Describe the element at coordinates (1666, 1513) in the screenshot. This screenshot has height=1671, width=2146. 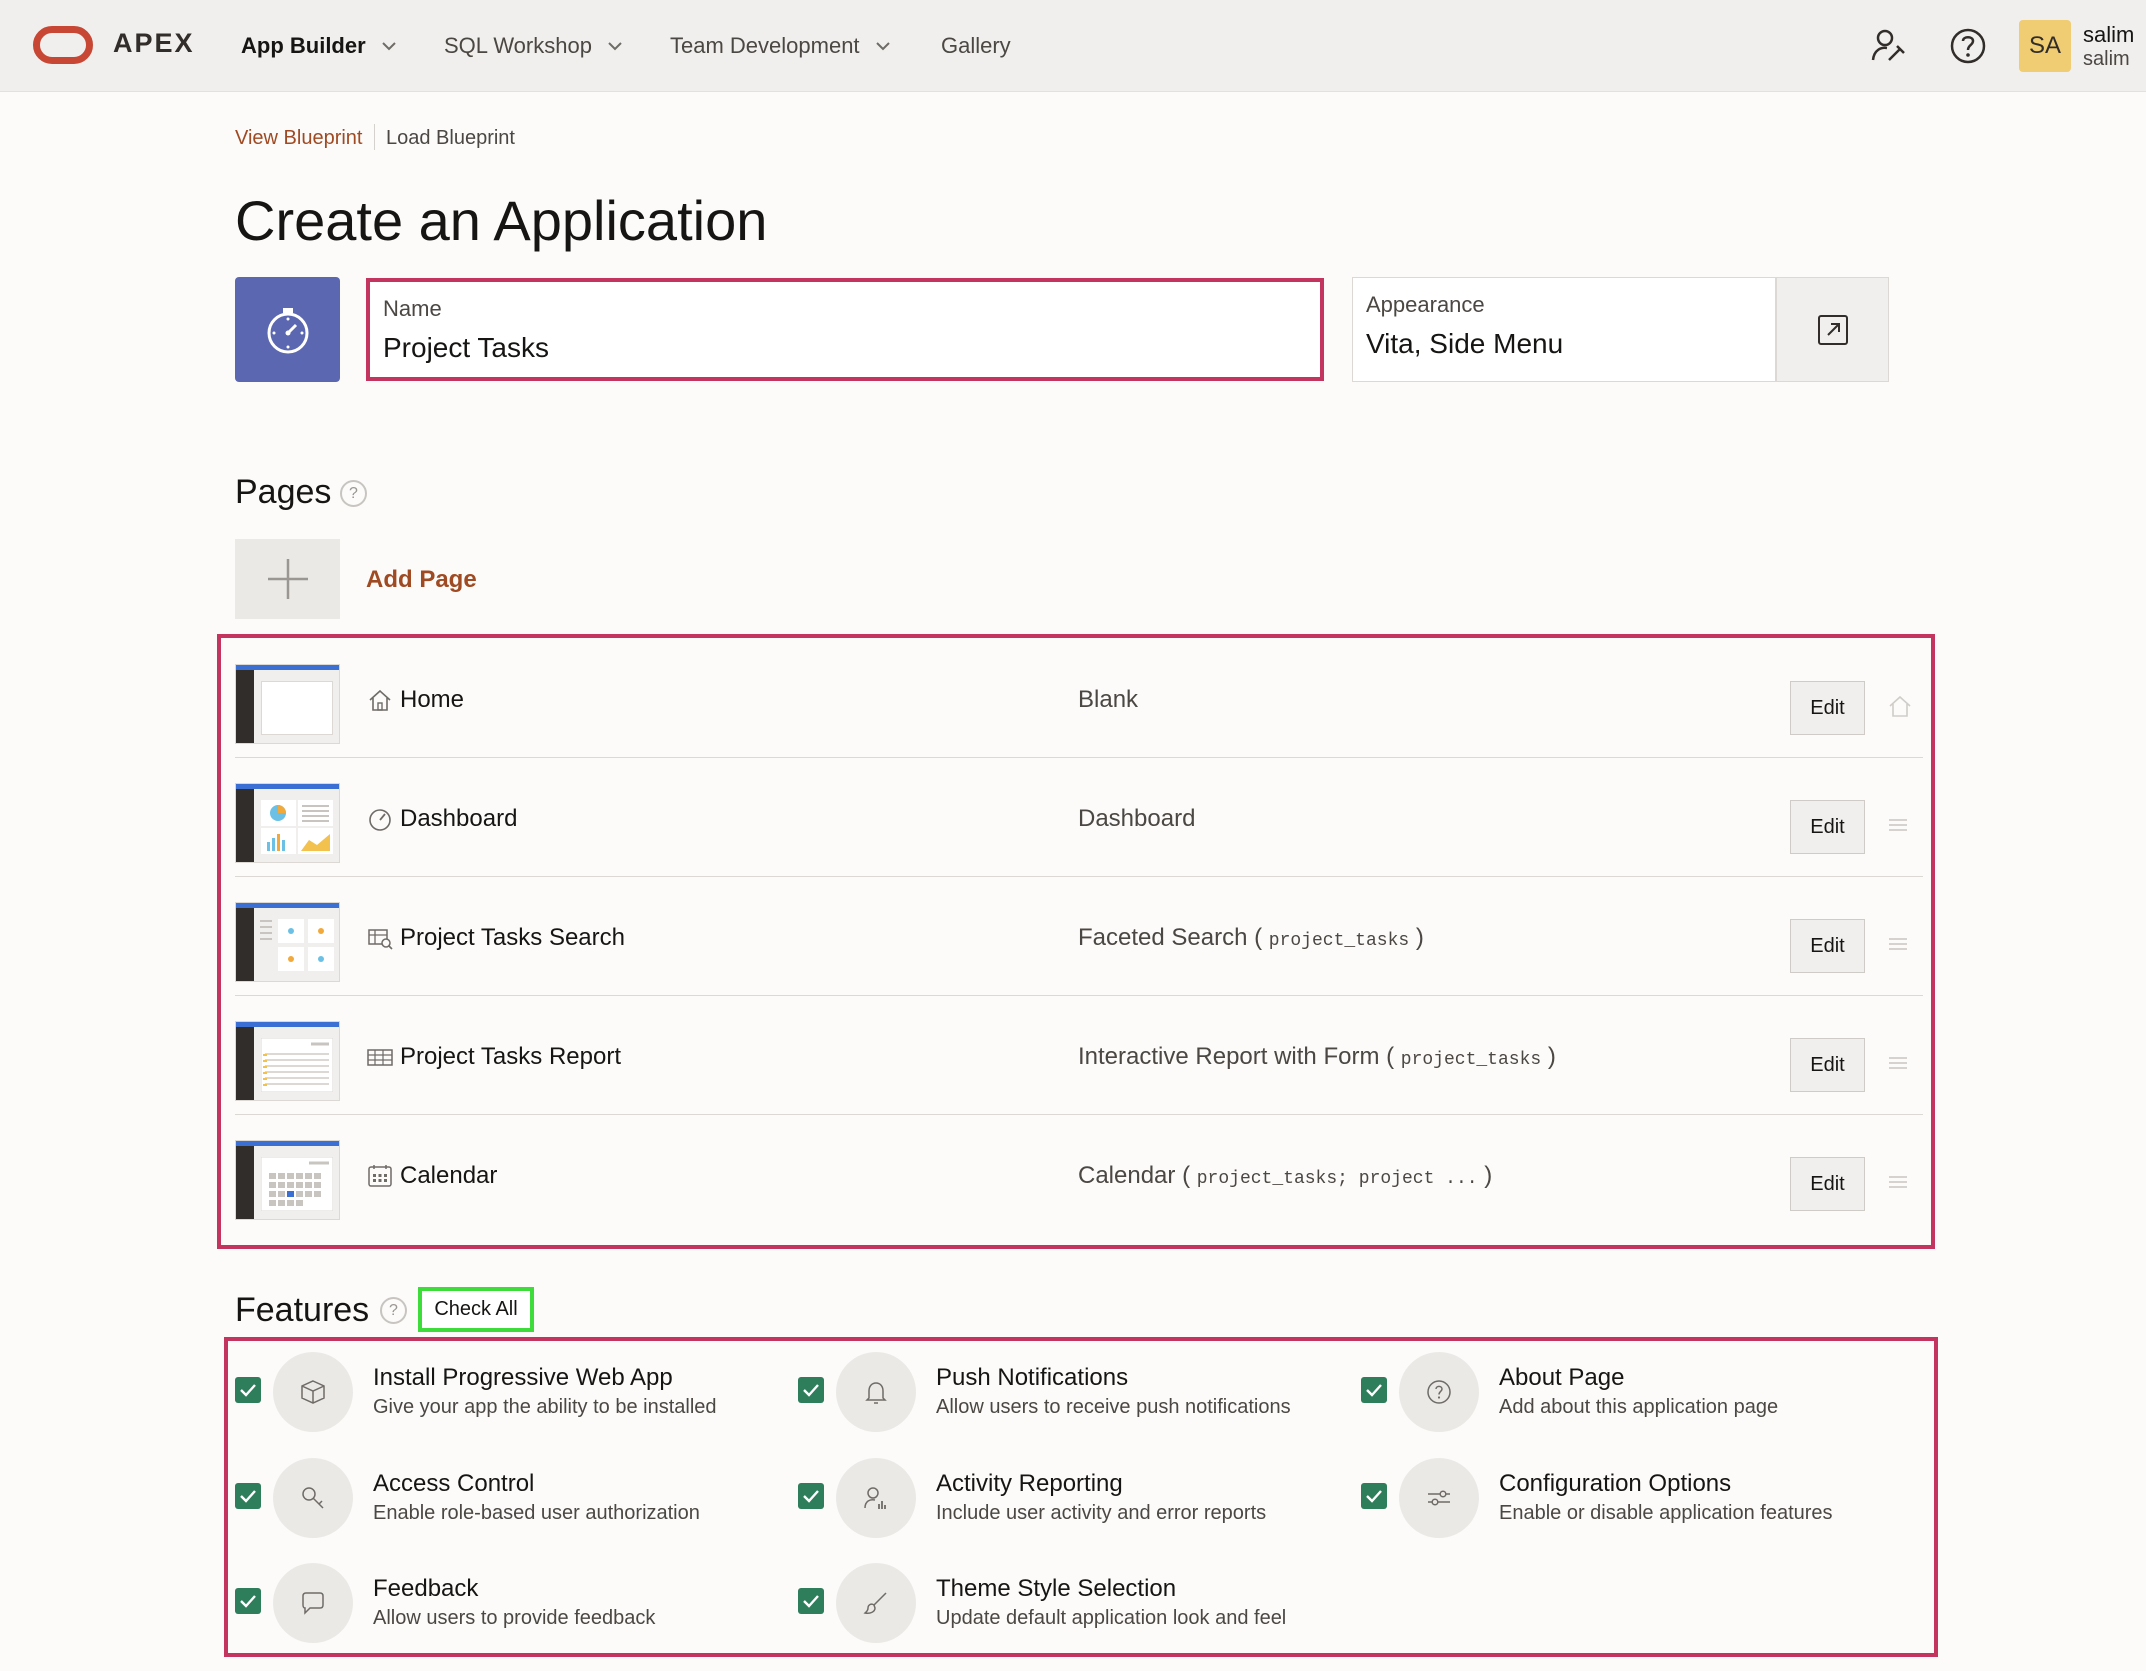
I see `feature-description: Enable or disable application features` at that location.